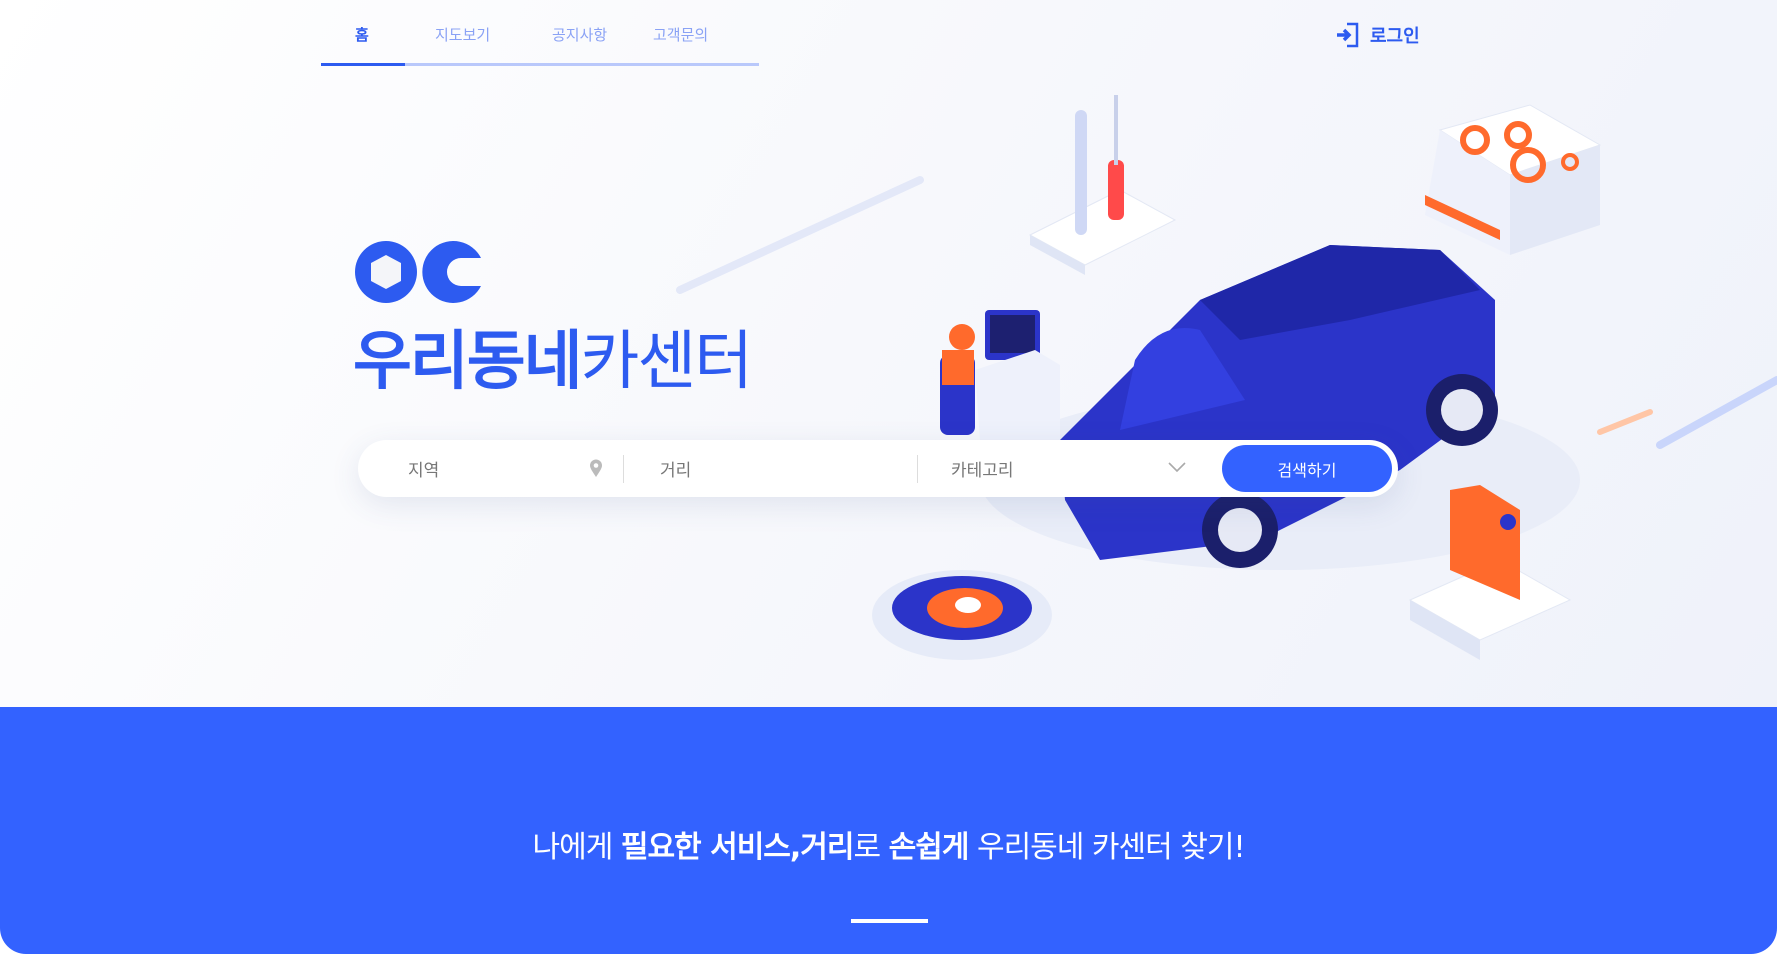  What do you see at coordinates (362, 34) in the screenshot?
I see `tab-home: 홈` at bounding box center [362, 34].